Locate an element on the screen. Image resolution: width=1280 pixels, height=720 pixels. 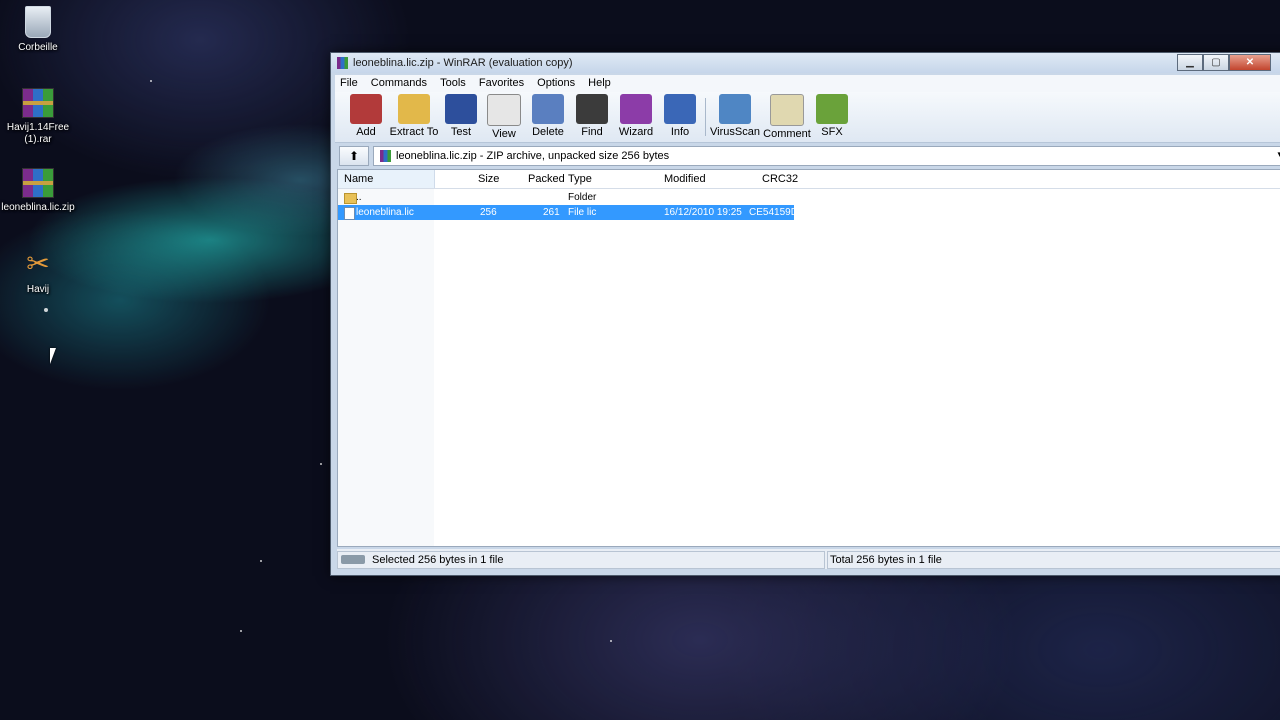
extract-to-label: Extract To is located at coordinates (414, 132).